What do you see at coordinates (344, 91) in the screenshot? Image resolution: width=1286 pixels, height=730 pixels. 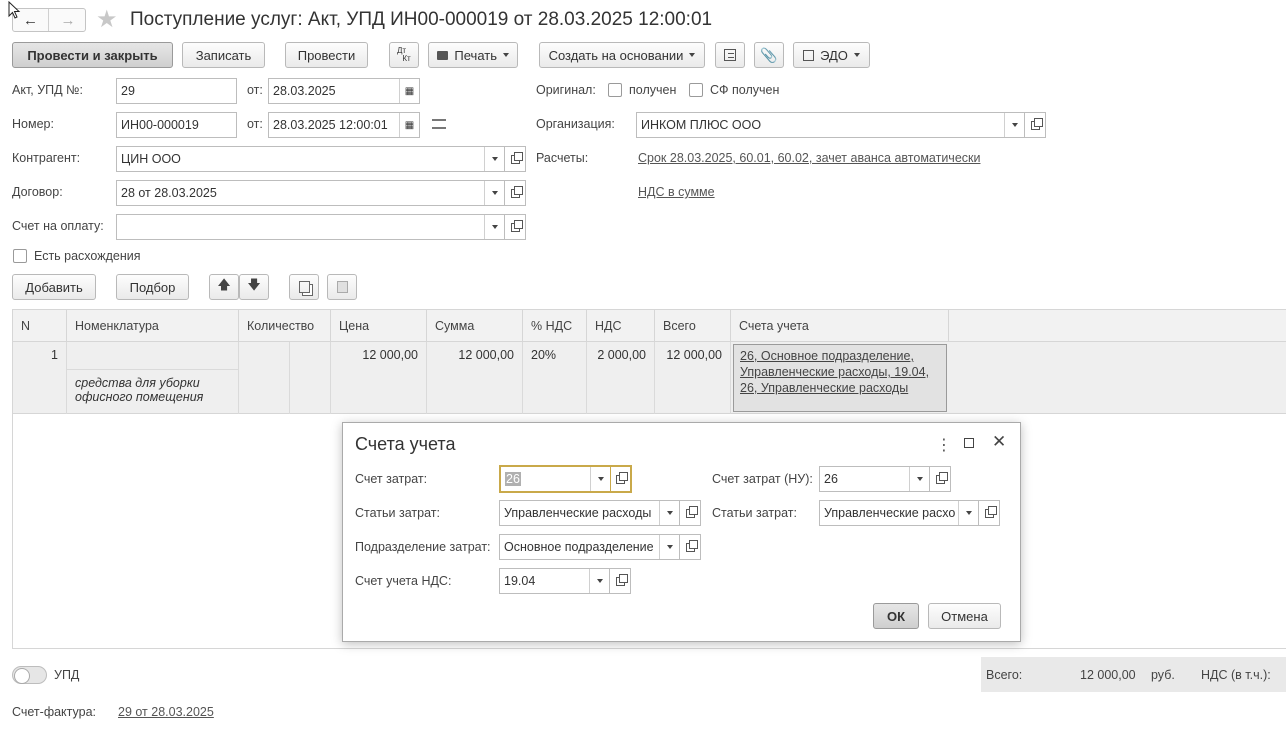 I see `act-date-field: 28.03.2025 ▦` at bounding box center [344, 91].